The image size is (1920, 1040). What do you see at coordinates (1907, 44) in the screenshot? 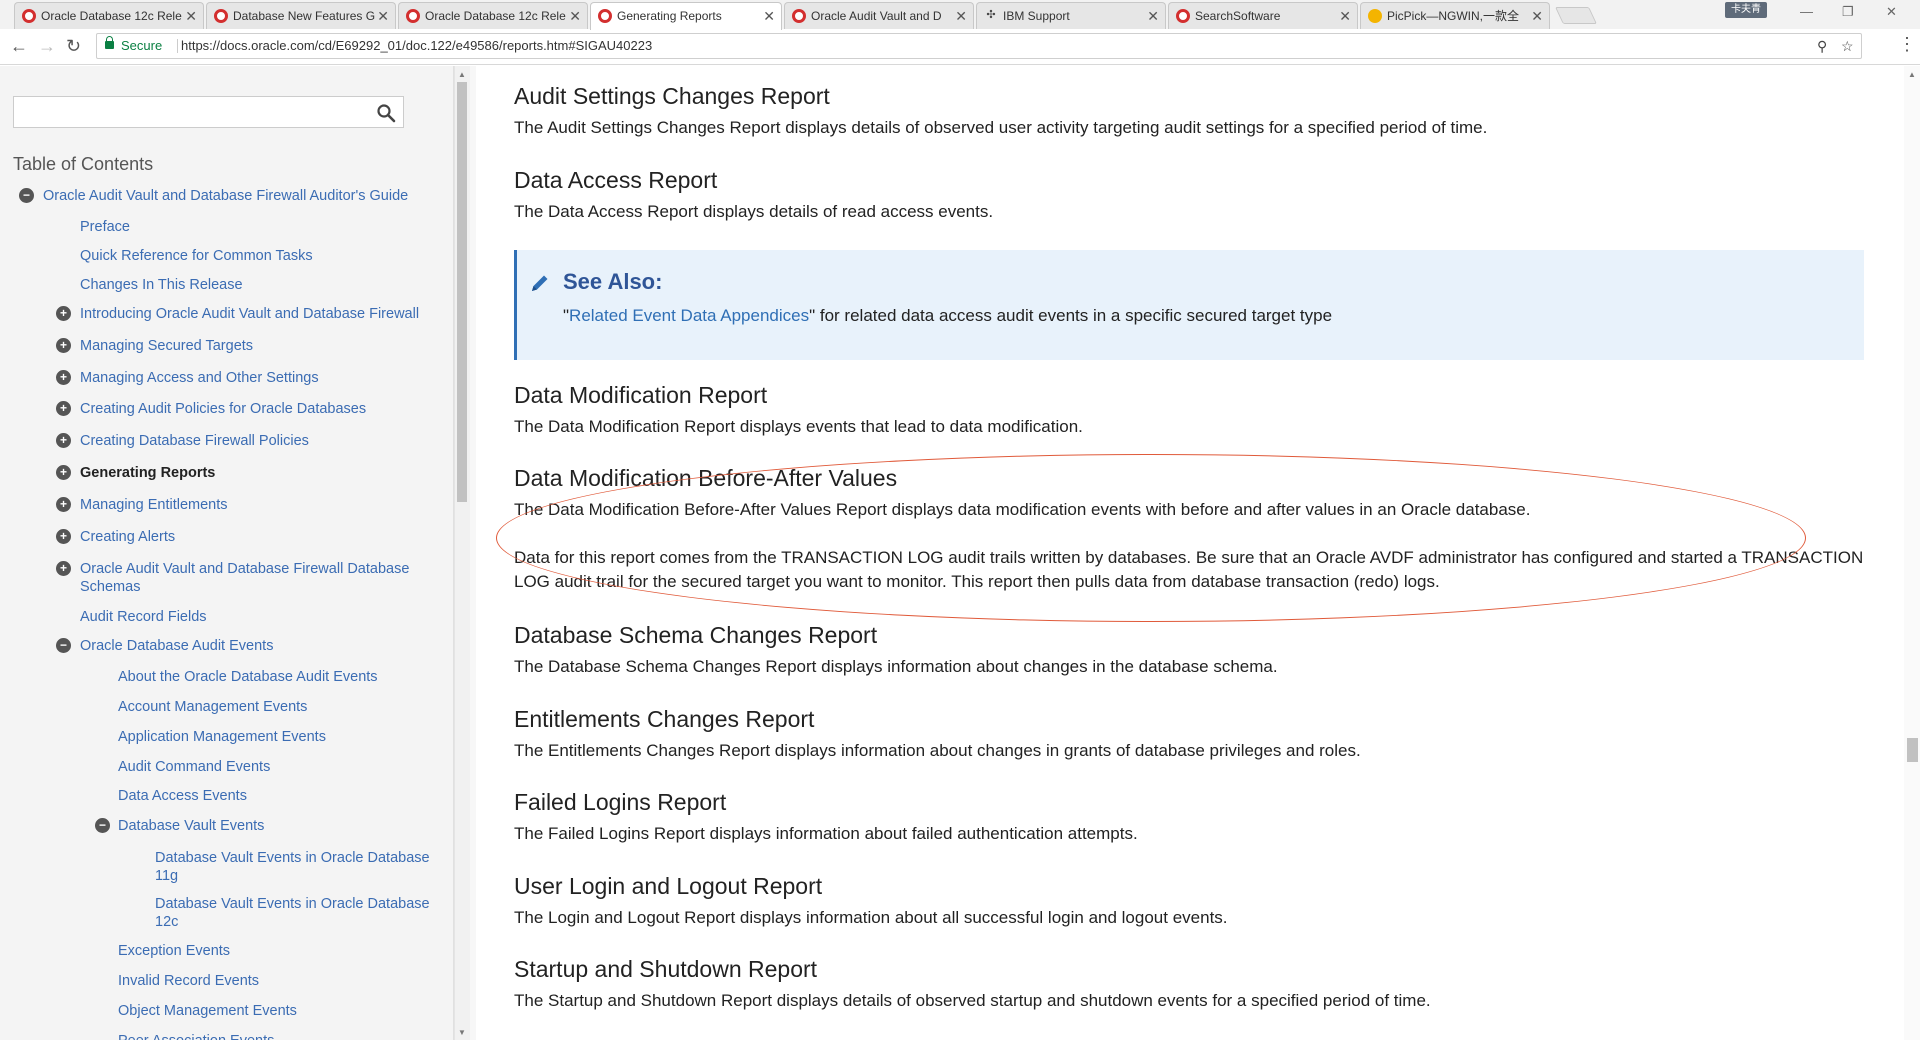
I see `browser-menu-icon: ⋮` at bounding box center [1907, 44].